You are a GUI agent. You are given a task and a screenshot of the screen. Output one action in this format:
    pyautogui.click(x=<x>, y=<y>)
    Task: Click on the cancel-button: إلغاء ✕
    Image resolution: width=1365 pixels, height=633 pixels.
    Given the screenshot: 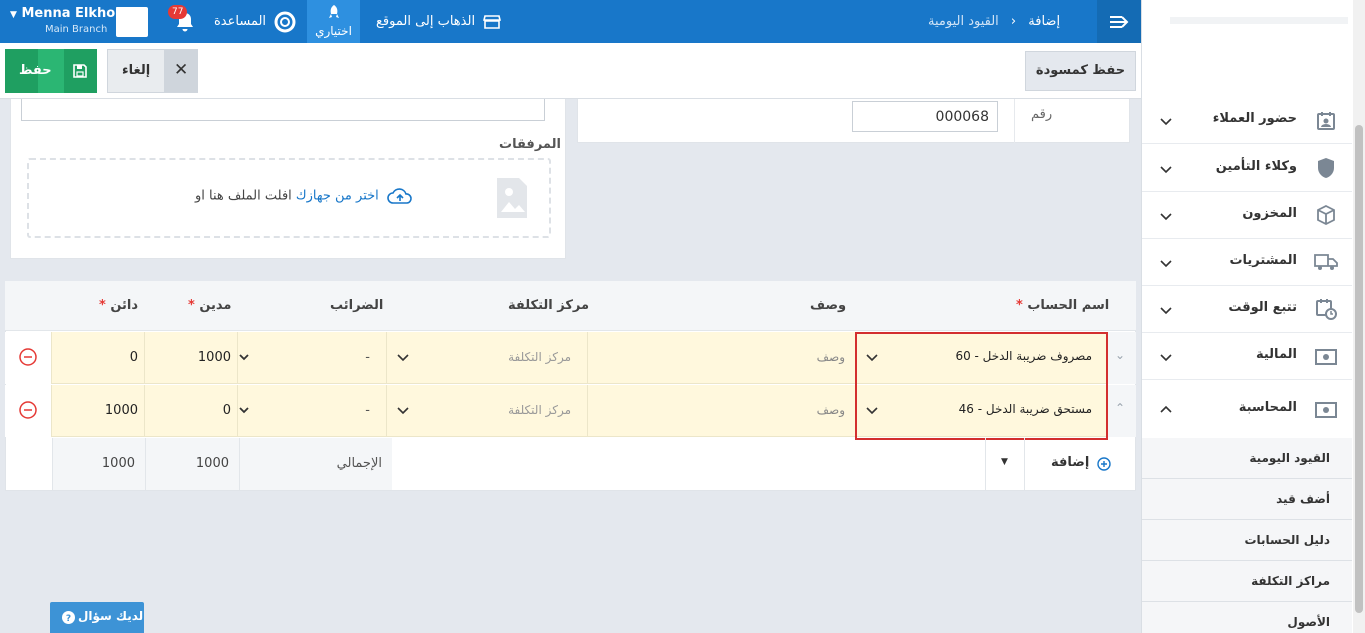 What is the action you would take?
    pyautogui.click(x=152, y=71)
    